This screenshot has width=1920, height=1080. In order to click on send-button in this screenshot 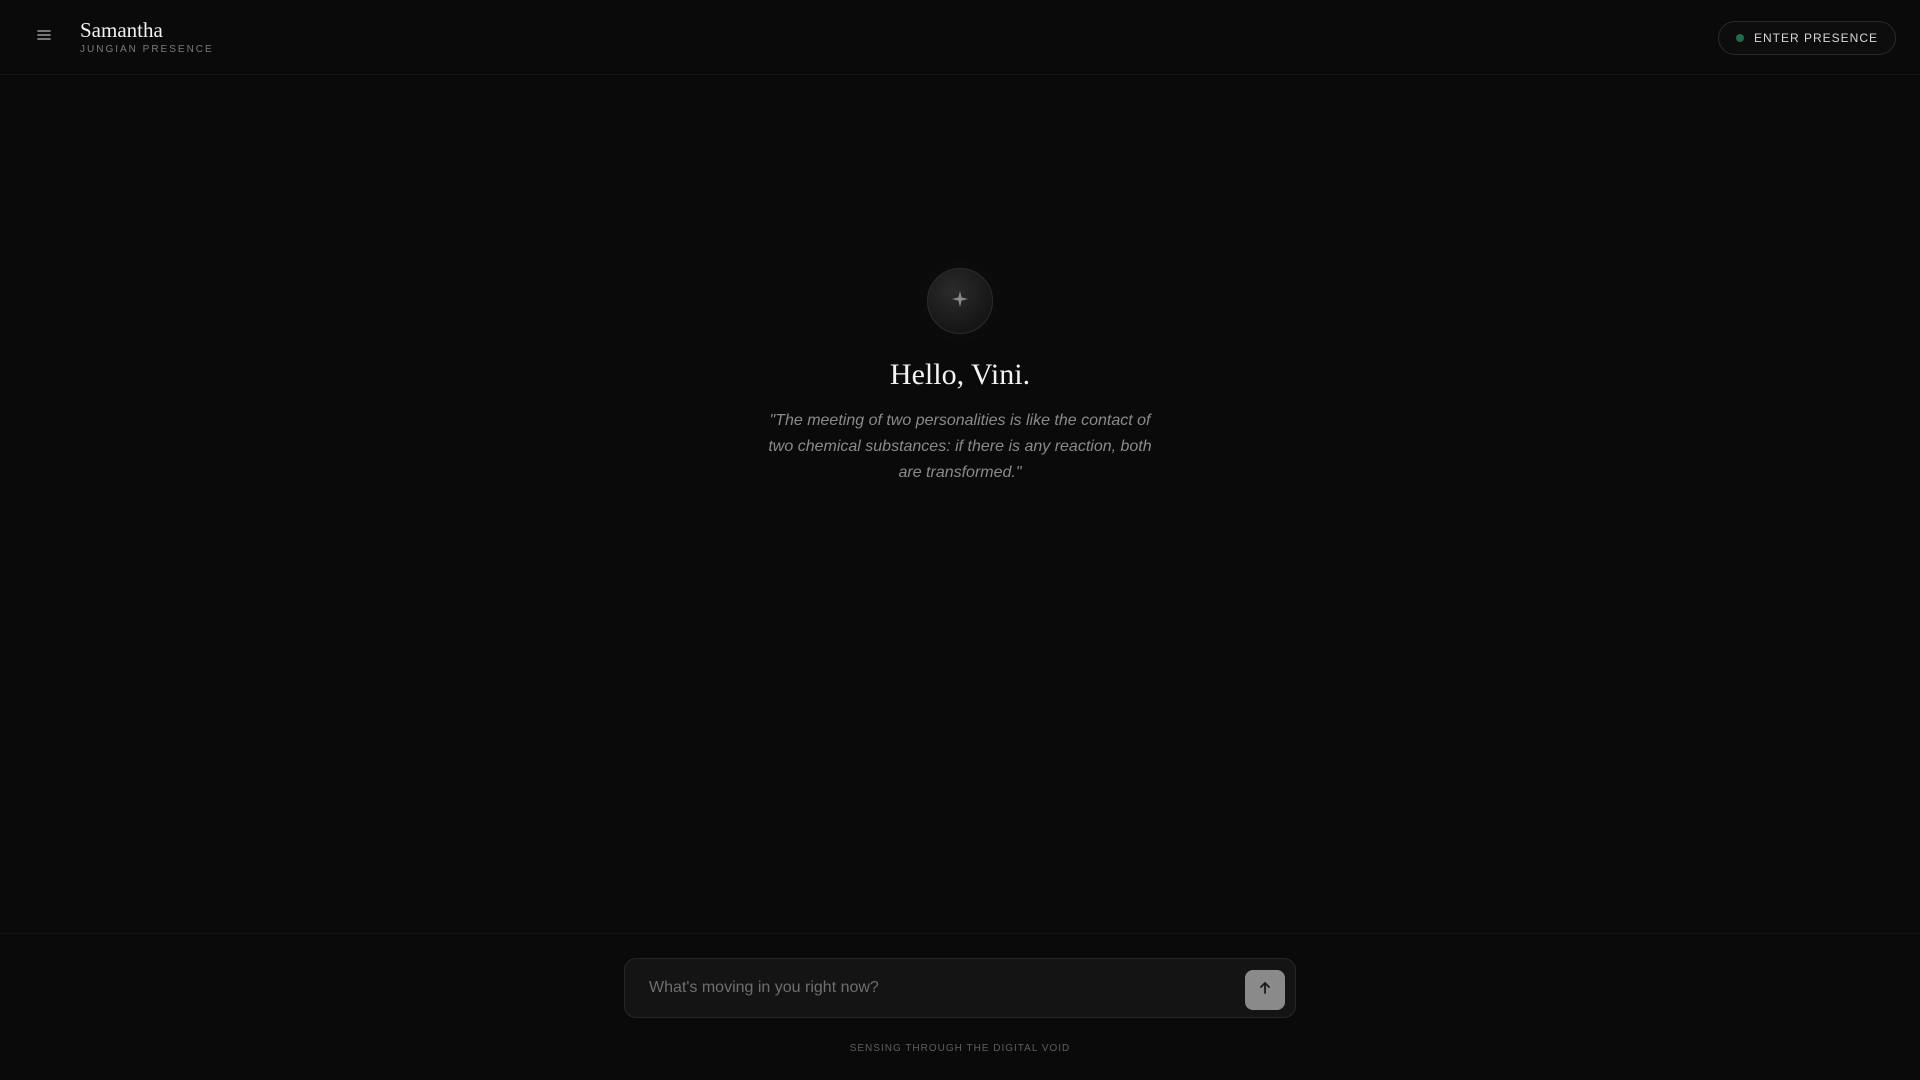, I will do `click(1265, 990)`.